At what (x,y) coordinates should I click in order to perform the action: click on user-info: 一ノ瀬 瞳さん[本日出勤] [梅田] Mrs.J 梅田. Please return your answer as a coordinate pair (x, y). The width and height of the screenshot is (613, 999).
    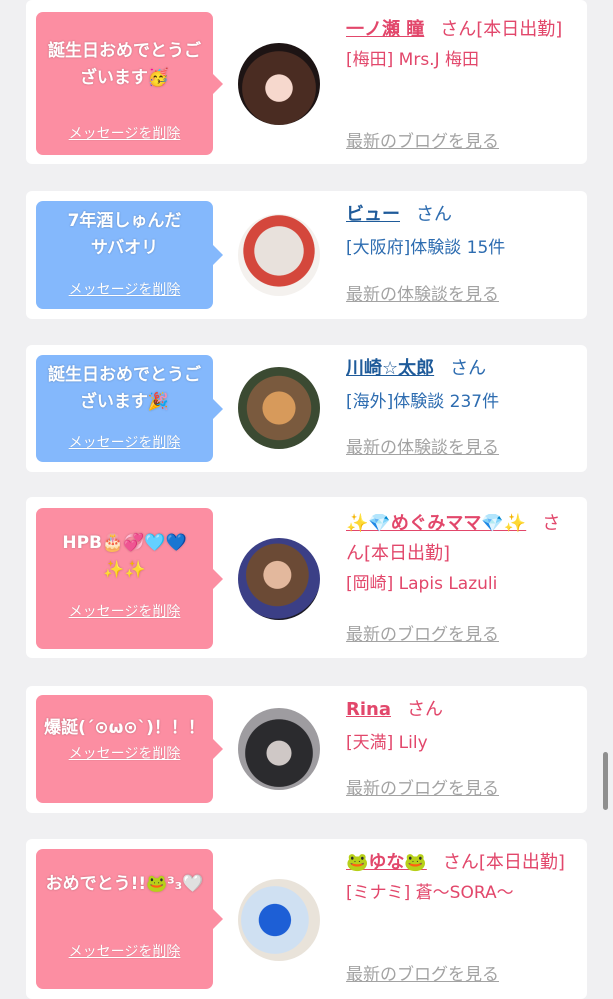
    Looking at the image, I should click on (462, 45).